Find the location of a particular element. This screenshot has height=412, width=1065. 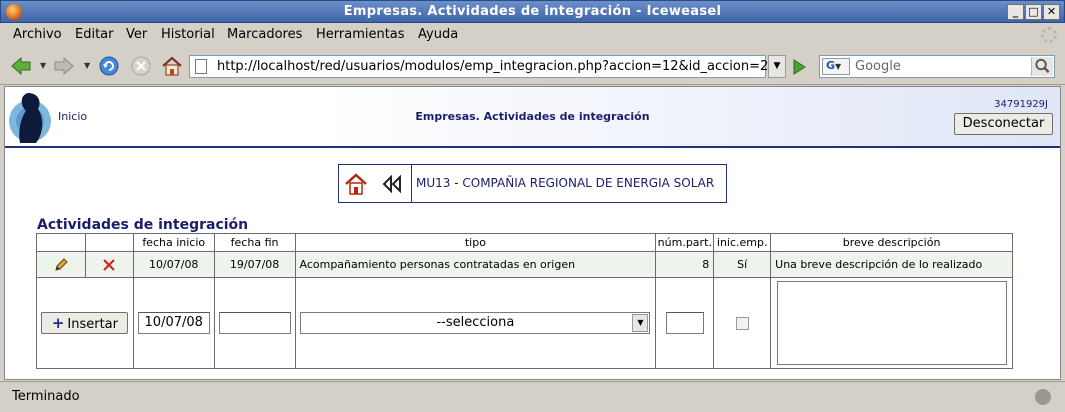

tipo-select-value: --selecciona is located at coordinates (475, 322).